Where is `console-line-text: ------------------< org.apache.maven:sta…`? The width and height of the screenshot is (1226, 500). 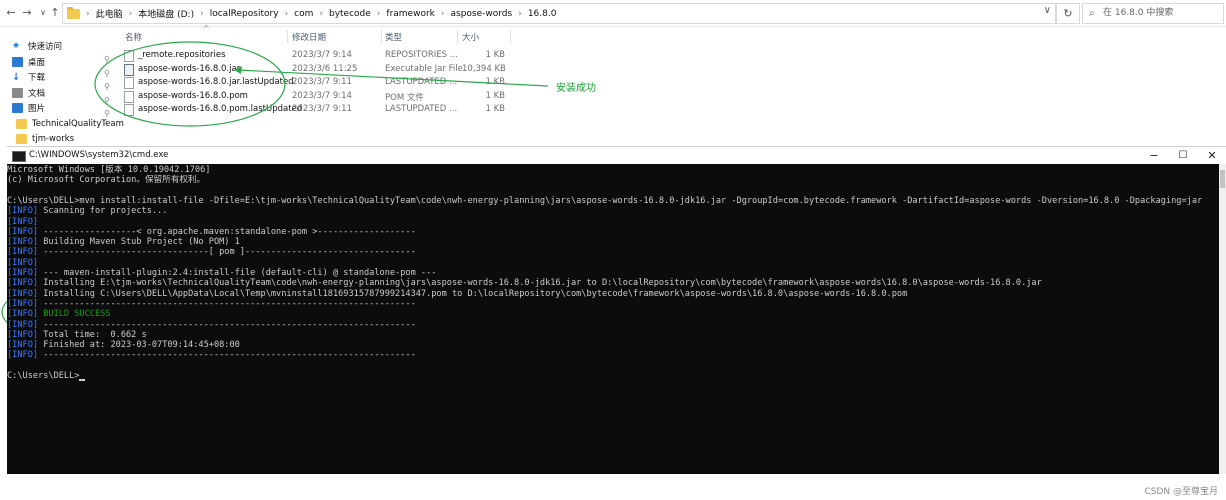 console-line-text: ------------------< org.apache.maven:sta… is located at coordinates (229, 231).